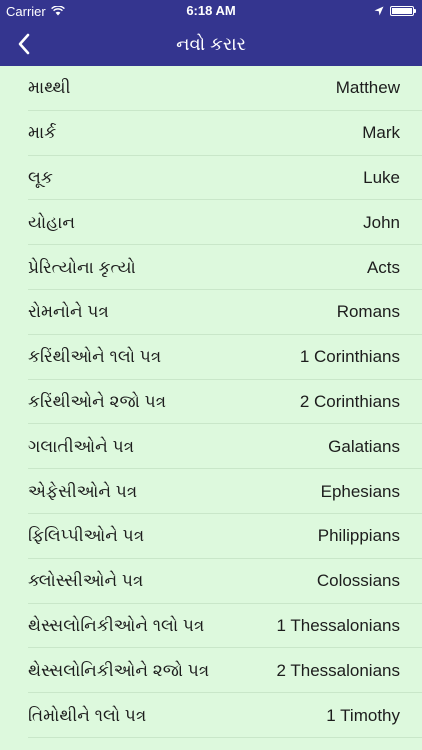  What do you see at coordinates (86, 536) in the screenshot?
I see `book-name-gujarati: ફિલિપ્પીઓને પત્ર` at bounding box center [86, 536].